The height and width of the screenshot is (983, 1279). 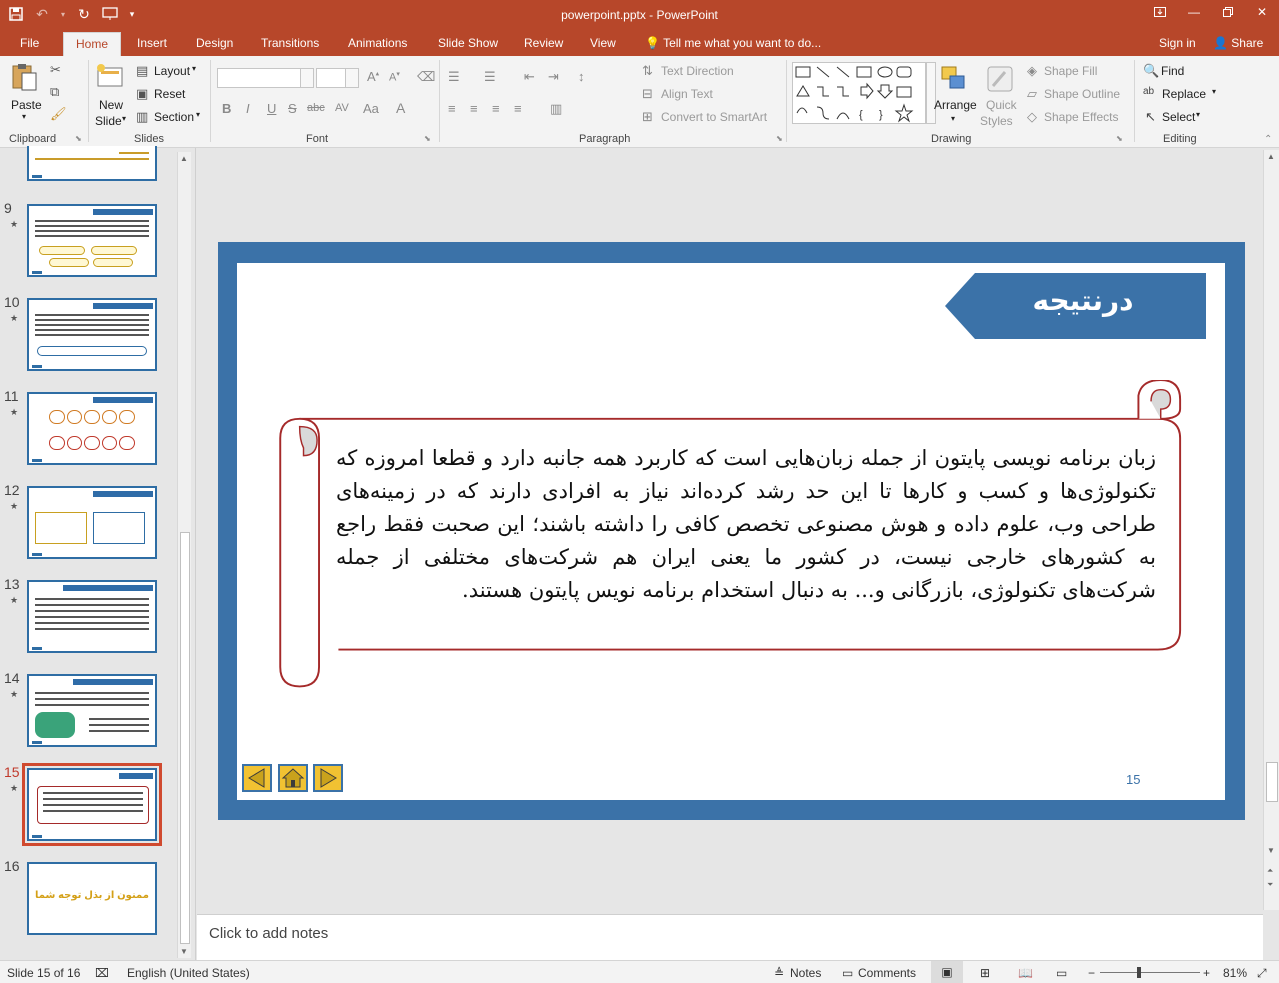 I want to click on strikethrough-button: abc, so click(x=316, y=108).